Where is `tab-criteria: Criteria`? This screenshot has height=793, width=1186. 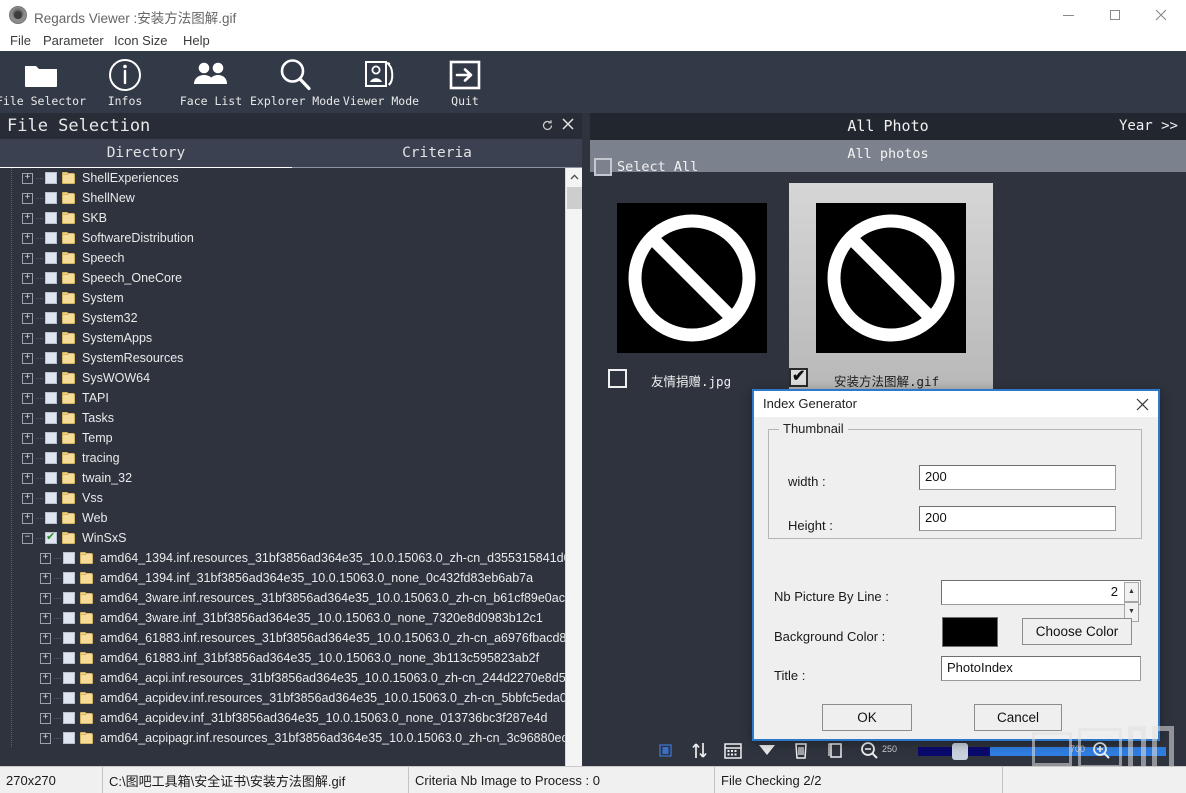 tab-criteria: Criteria is located at coordinates (437, 153).